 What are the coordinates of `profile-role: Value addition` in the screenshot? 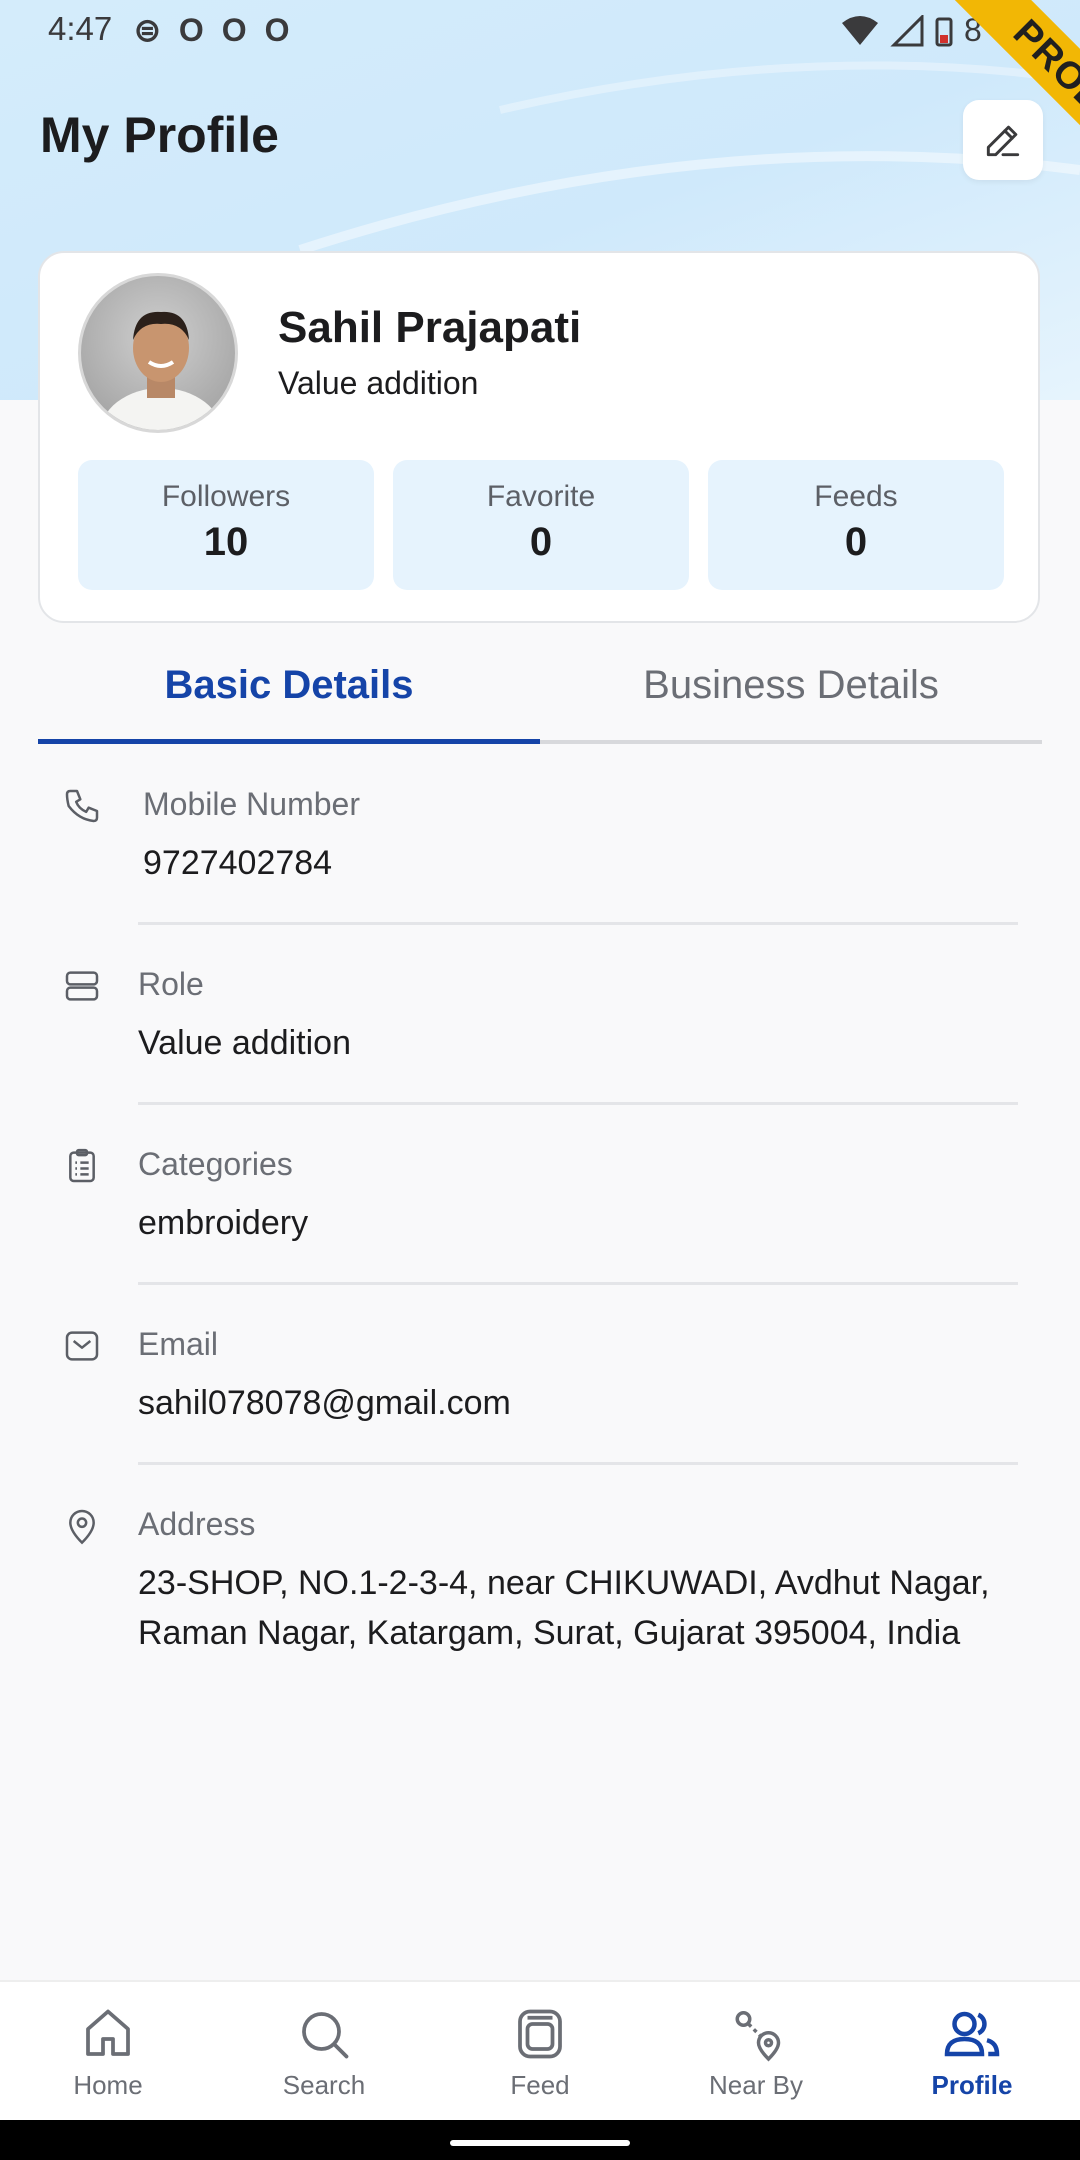 It's located at (378, 383).